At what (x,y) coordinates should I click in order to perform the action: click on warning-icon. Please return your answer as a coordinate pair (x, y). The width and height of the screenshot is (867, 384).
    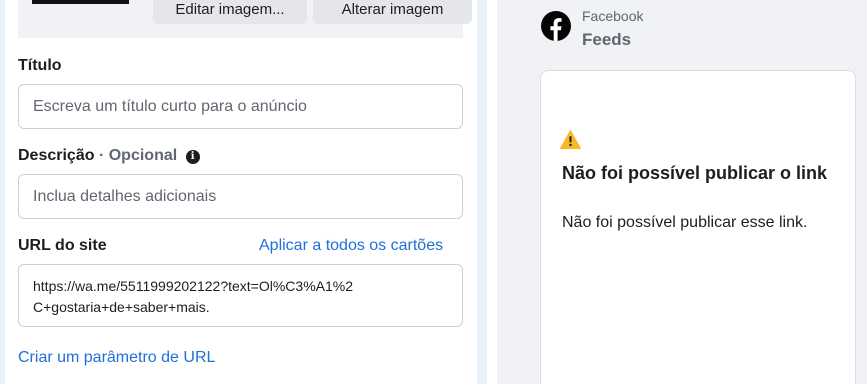
    Looking at the image, I should click on (570, 139).